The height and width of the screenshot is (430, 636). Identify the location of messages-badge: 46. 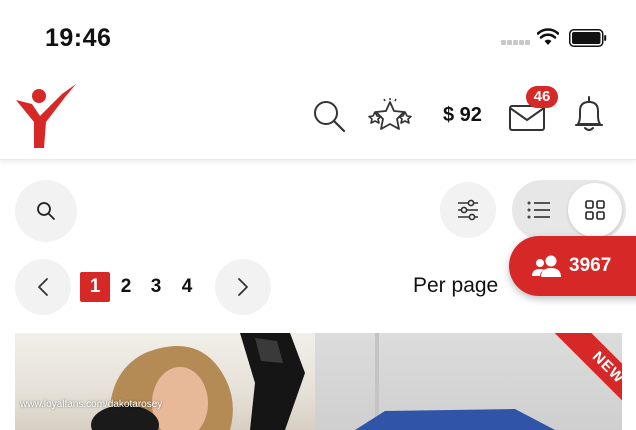
(542, 97).